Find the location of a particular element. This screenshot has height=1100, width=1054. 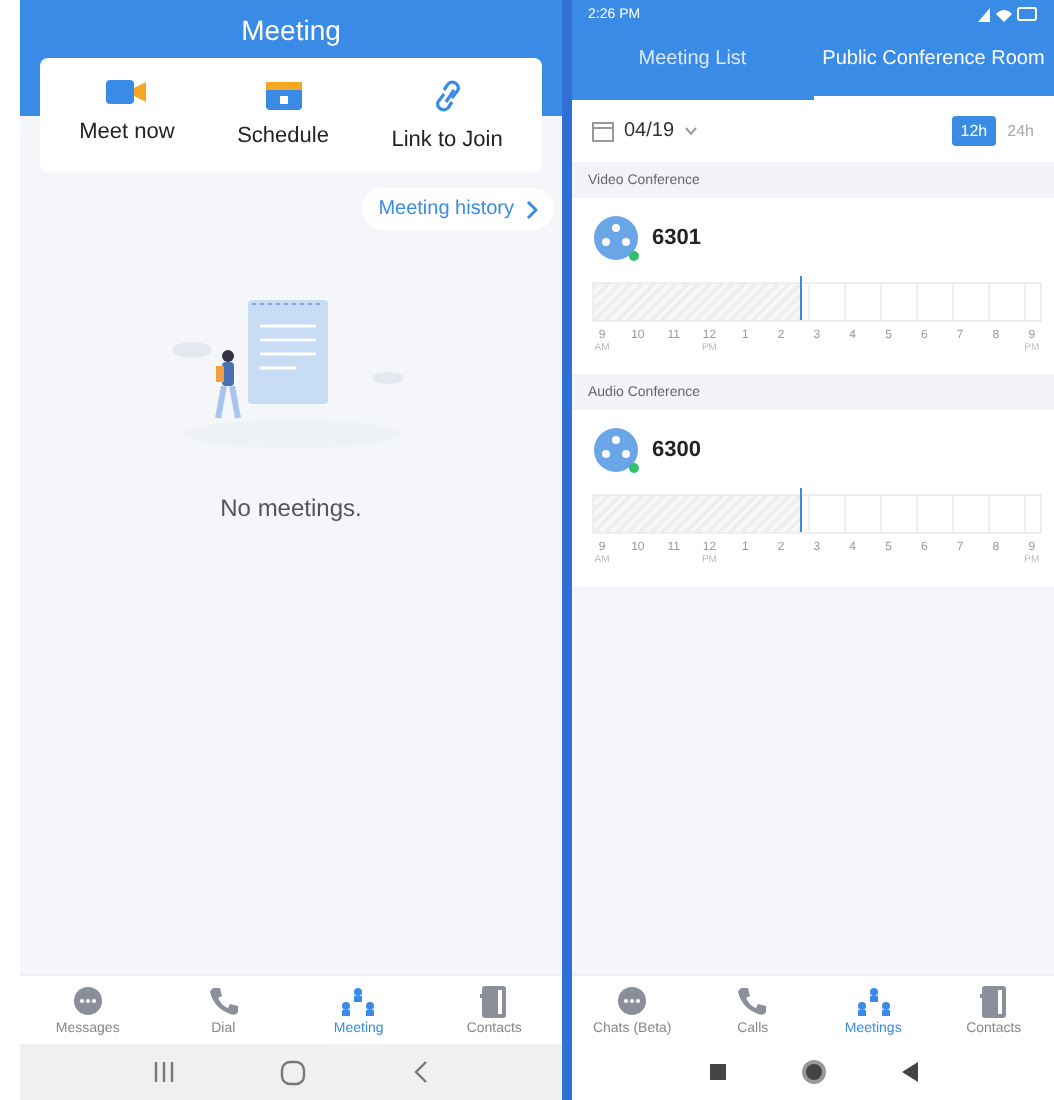

chevron-right-icon is located at coordinates (532, 209).